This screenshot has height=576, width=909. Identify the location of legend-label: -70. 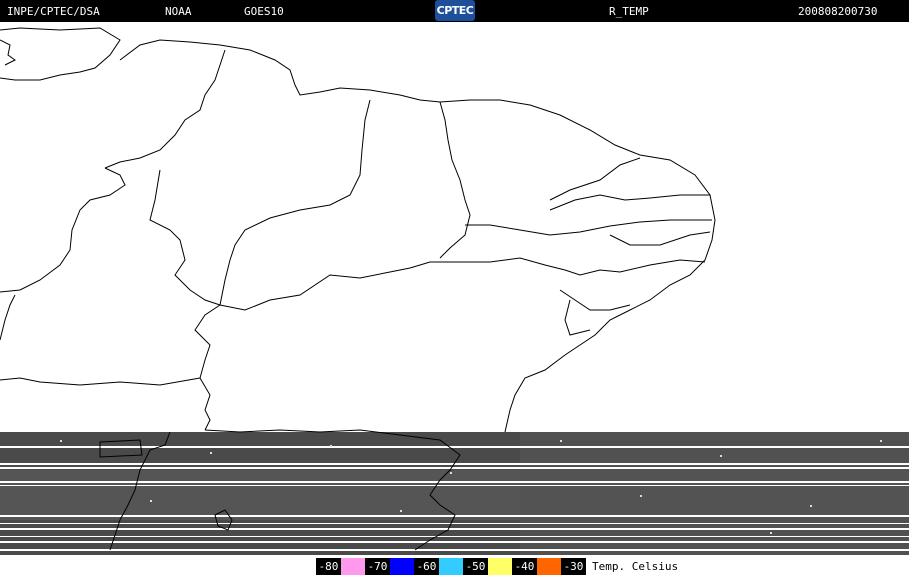
(377, 566).